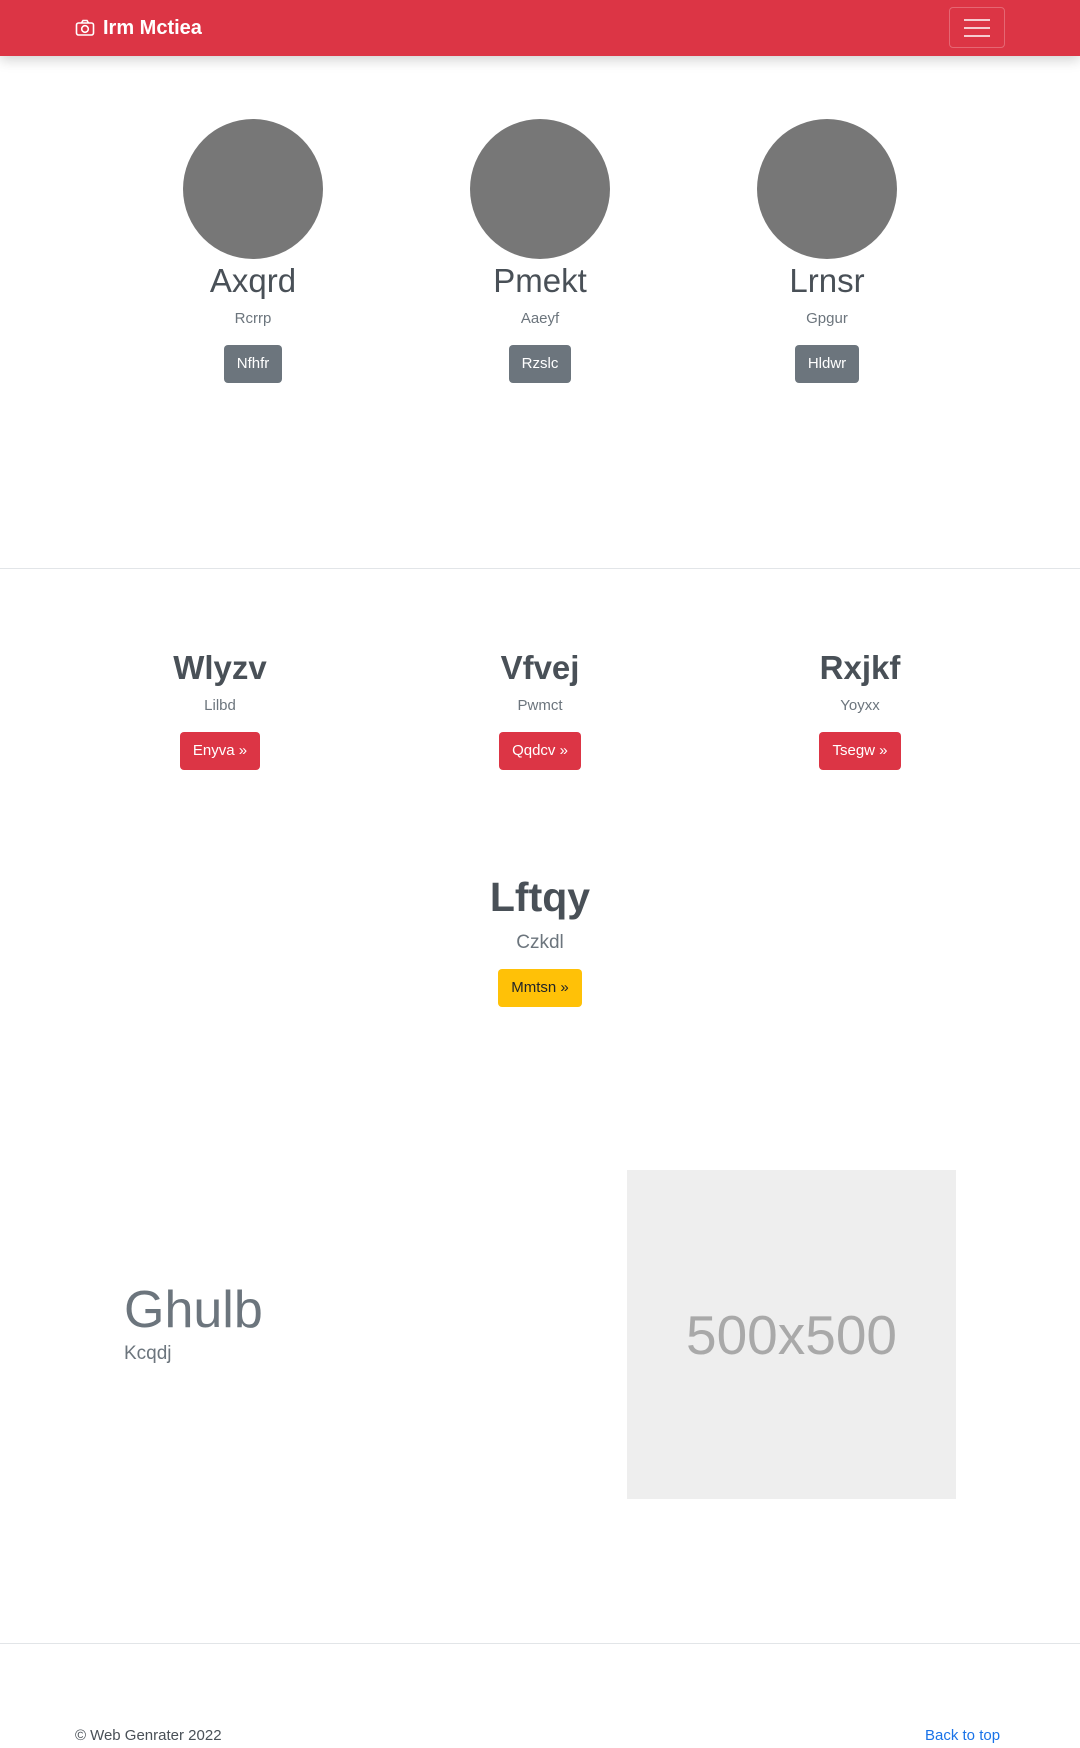  I want to click on profile-button: Nfhfr, so click(253, 364).